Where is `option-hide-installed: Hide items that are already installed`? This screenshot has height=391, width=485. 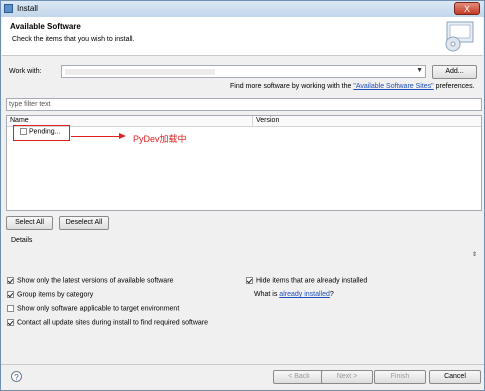
option-hide-installed: Hide items that are already installed is located at coordinates (306, 280).